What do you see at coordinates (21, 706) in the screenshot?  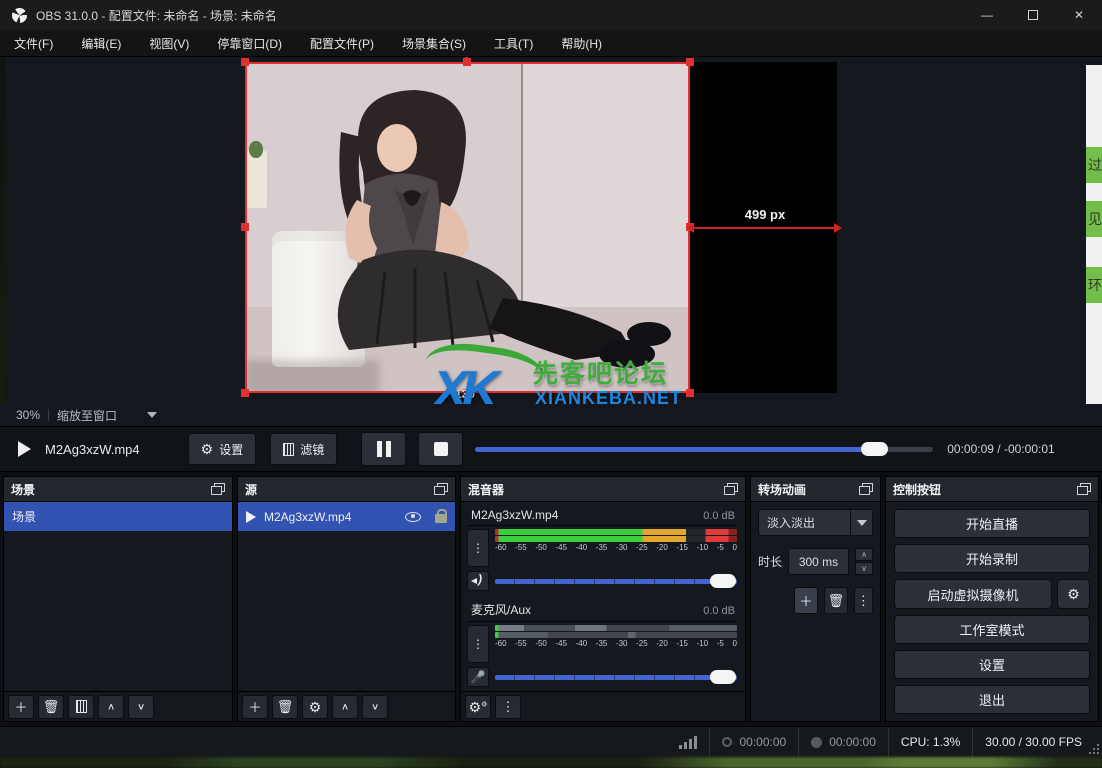 I see `add-scene-button: ＋` at bounding box center [21, 706].